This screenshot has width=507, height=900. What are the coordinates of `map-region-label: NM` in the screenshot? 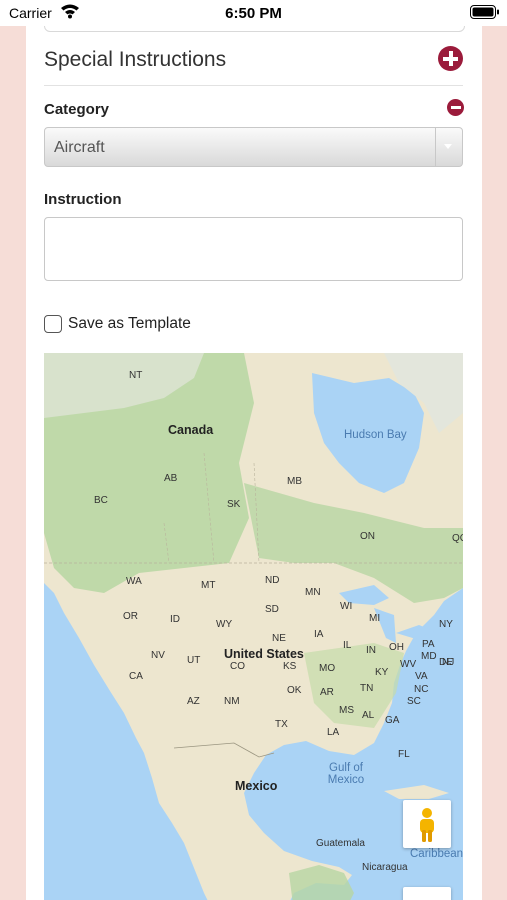 It's located at (232, 701).